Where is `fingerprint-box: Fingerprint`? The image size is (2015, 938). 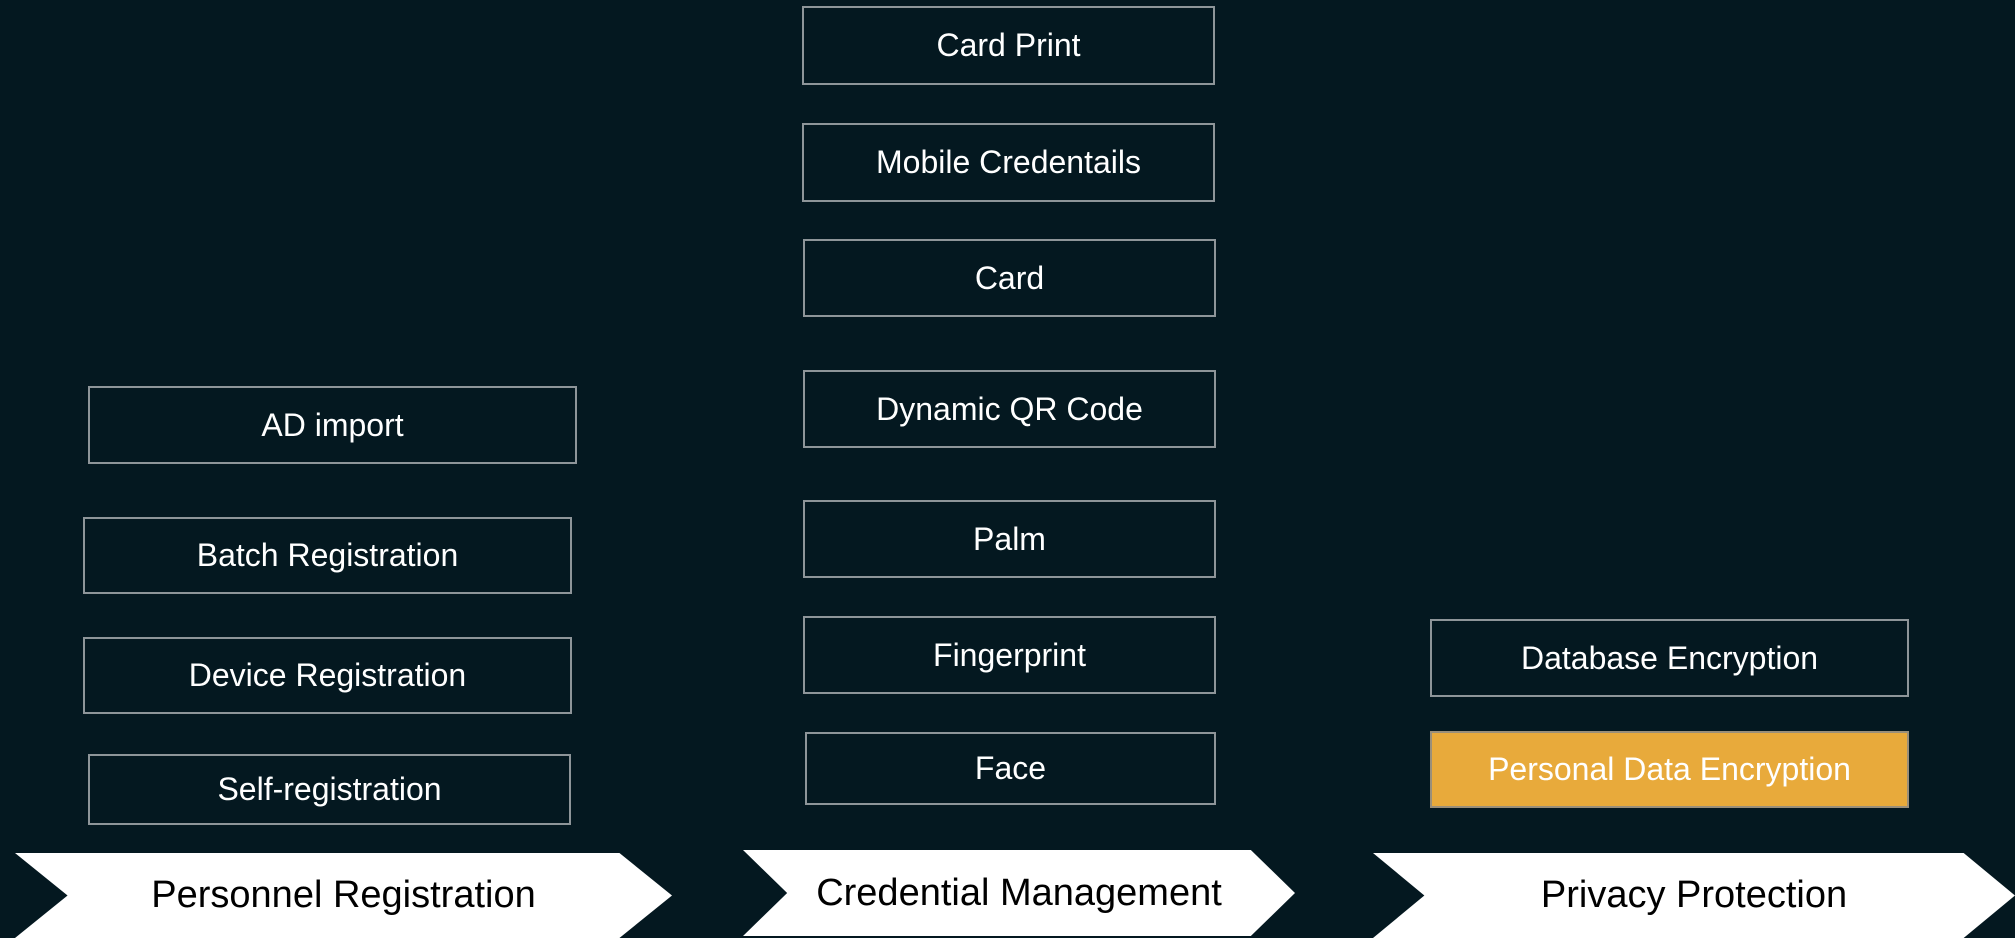
fingerprint-box: Fingerprint is located at coordinates (1009, 655).